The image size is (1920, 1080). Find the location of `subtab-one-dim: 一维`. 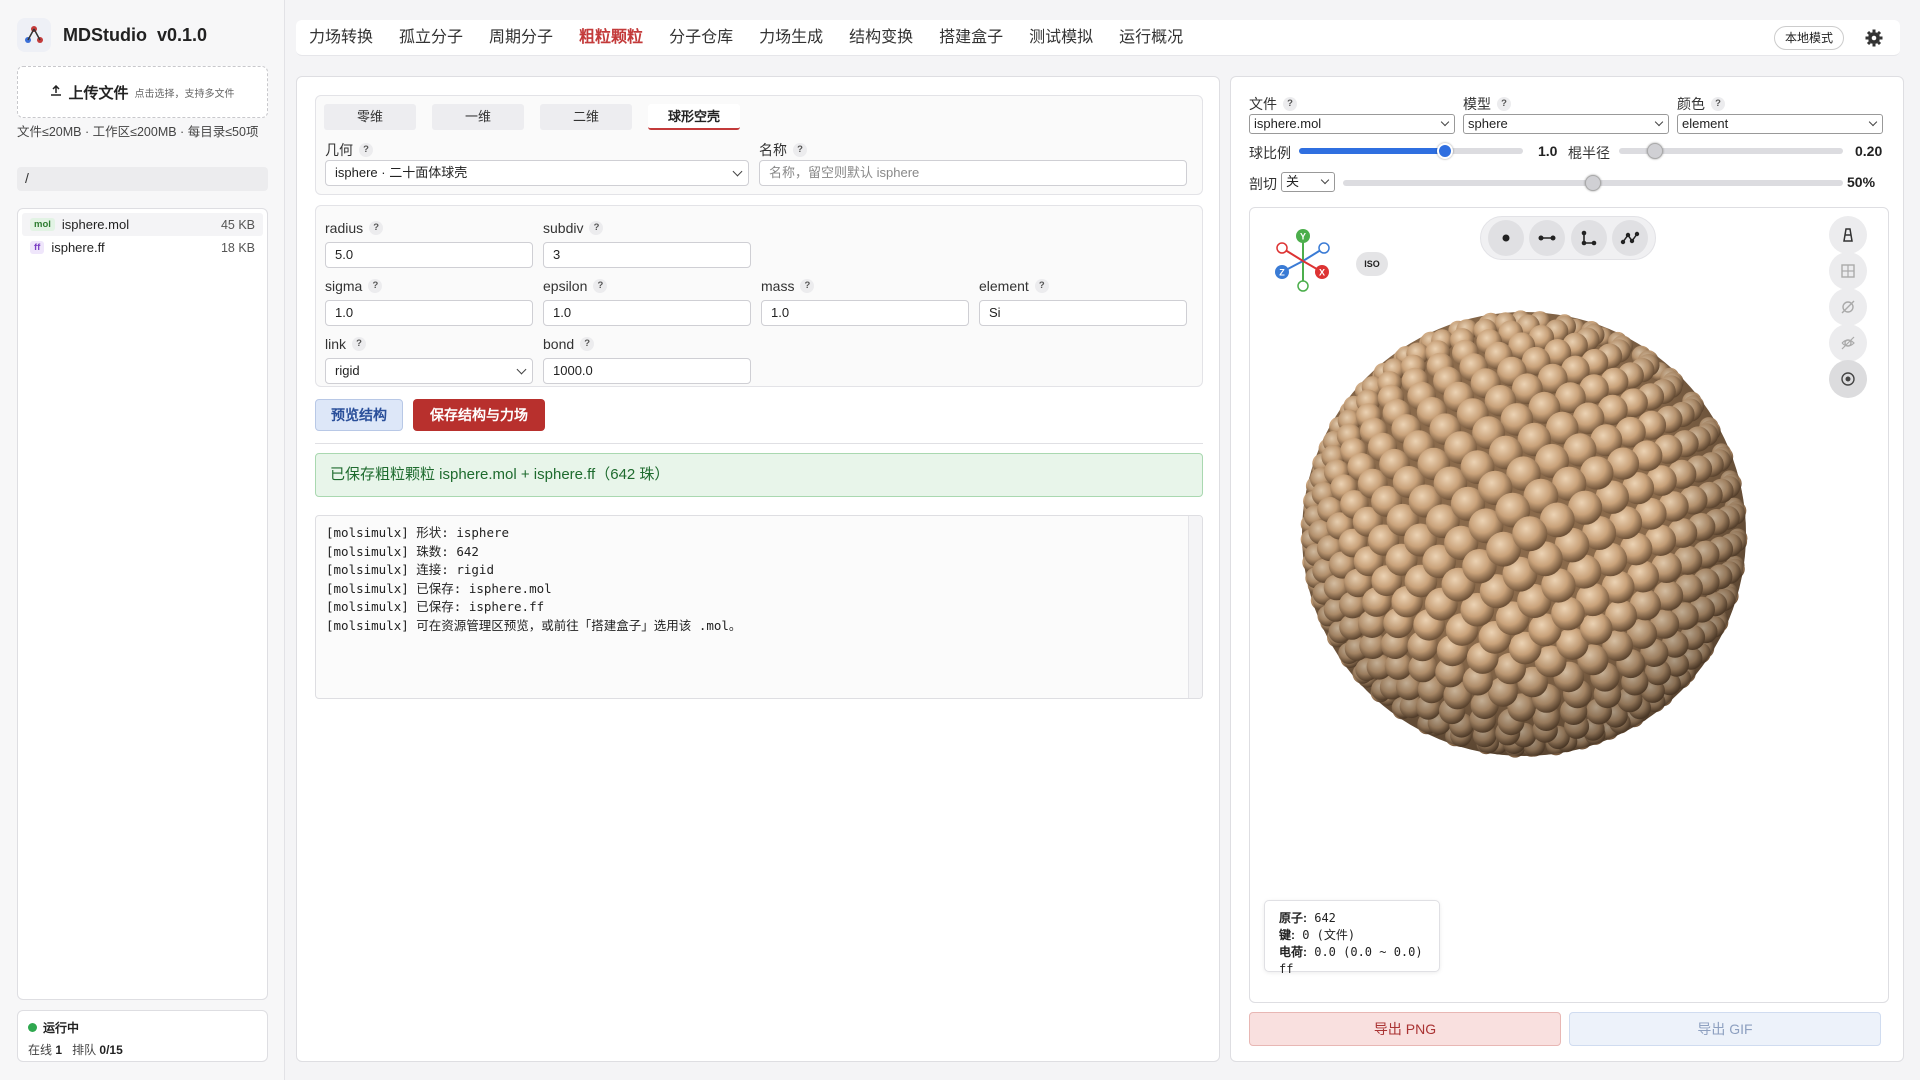

subtab-one-dim: 一维 is located at coordinates (478, 117).